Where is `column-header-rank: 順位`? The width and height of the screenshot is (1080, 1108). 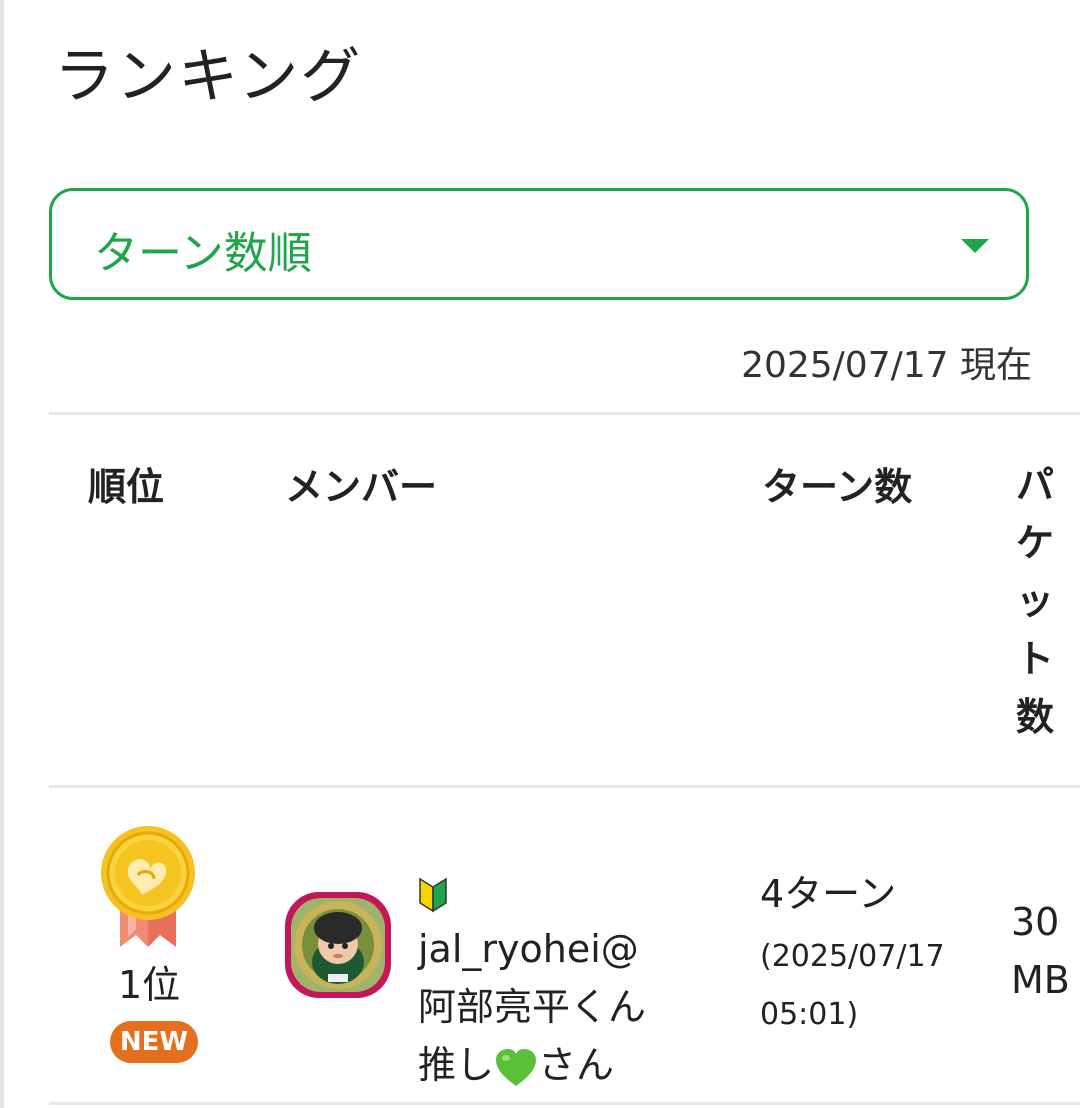 column-header-rank: 順位 is located at coordinates (126, 487).